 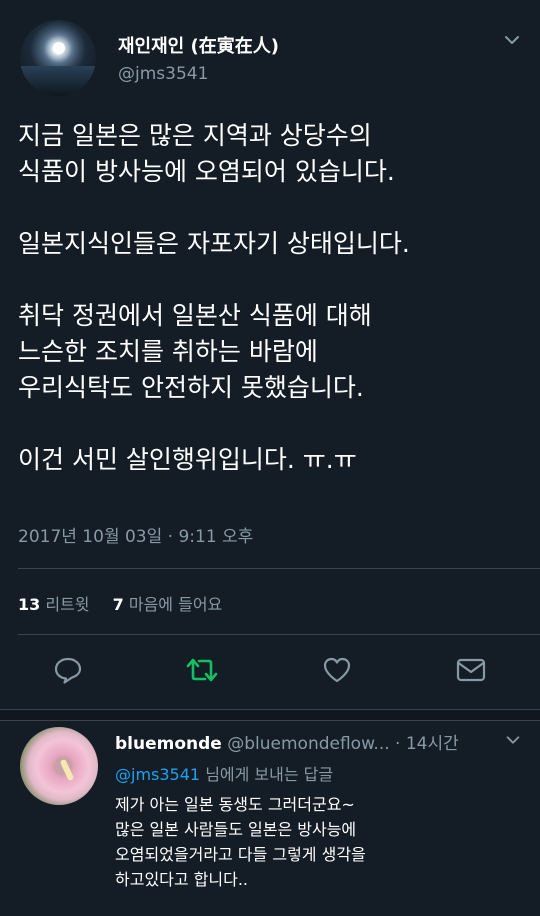 What do you see at coordinates (175, 604) in the screenshot?
I see `like-label: 마음에 들어요` at bounding box center [175, 604].